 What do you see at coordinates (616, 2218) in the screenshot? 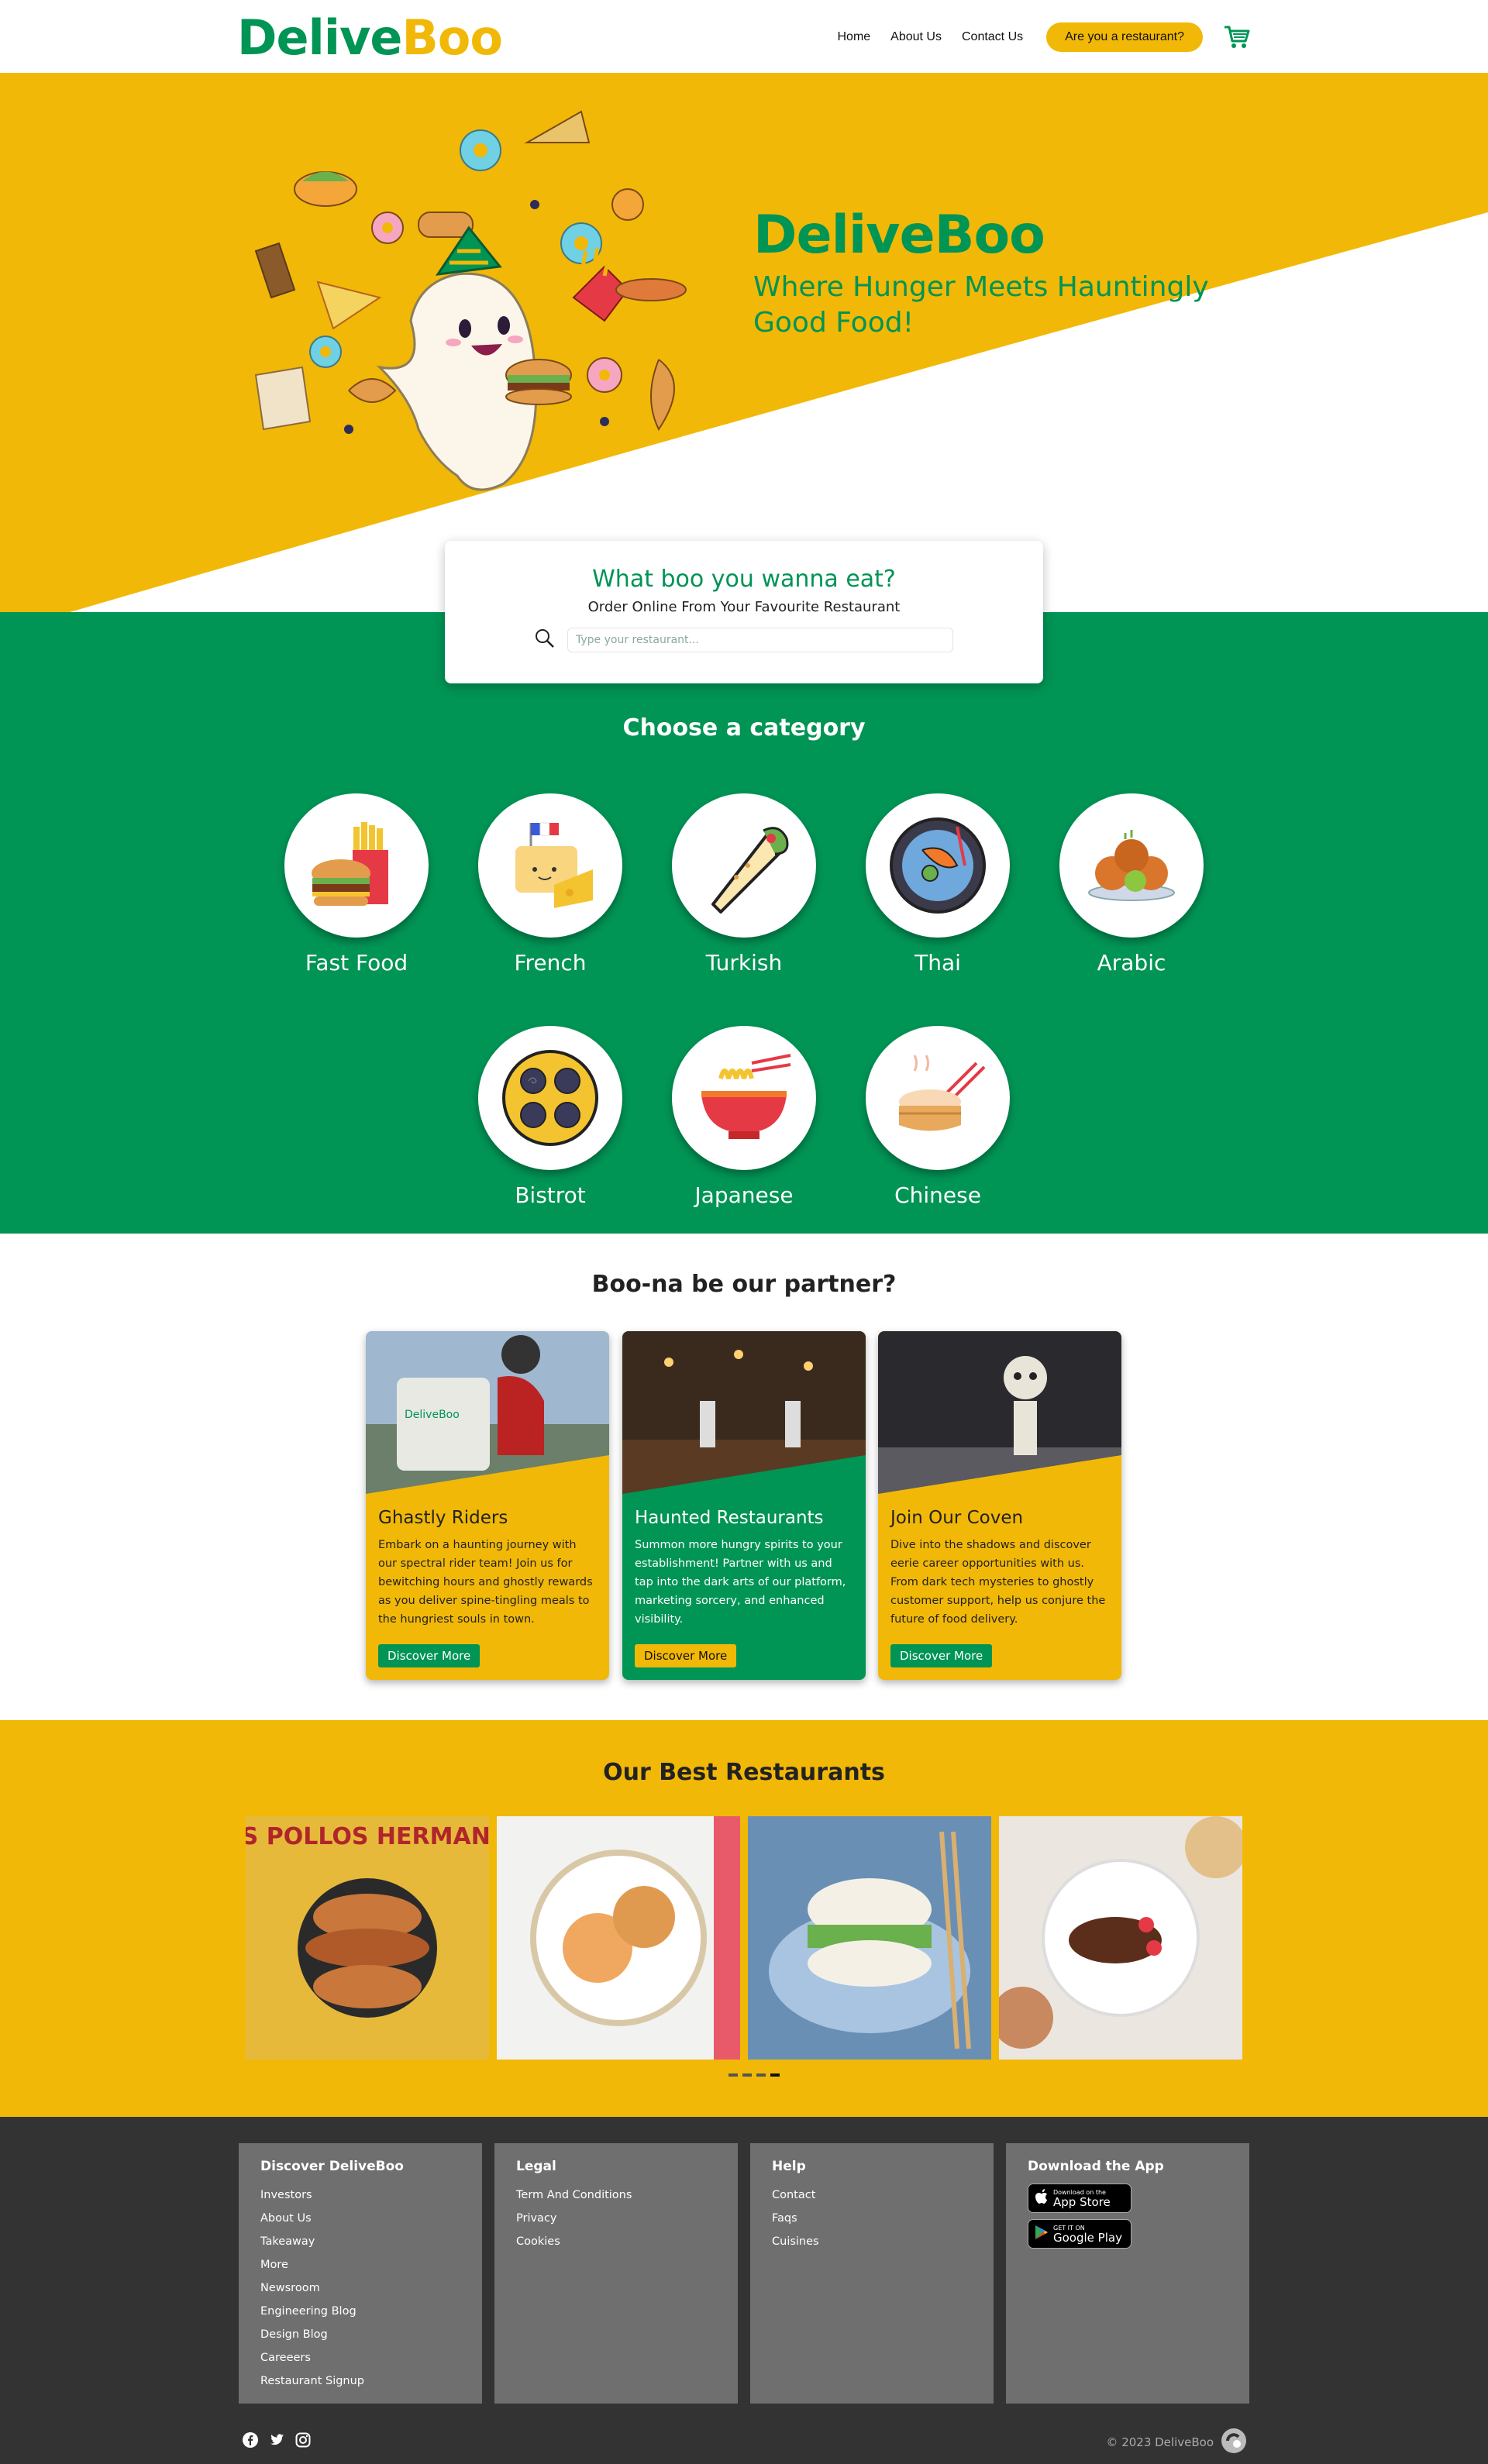
I see `footer-link-privacy: Privacy` at bounding box center [616, 2218].